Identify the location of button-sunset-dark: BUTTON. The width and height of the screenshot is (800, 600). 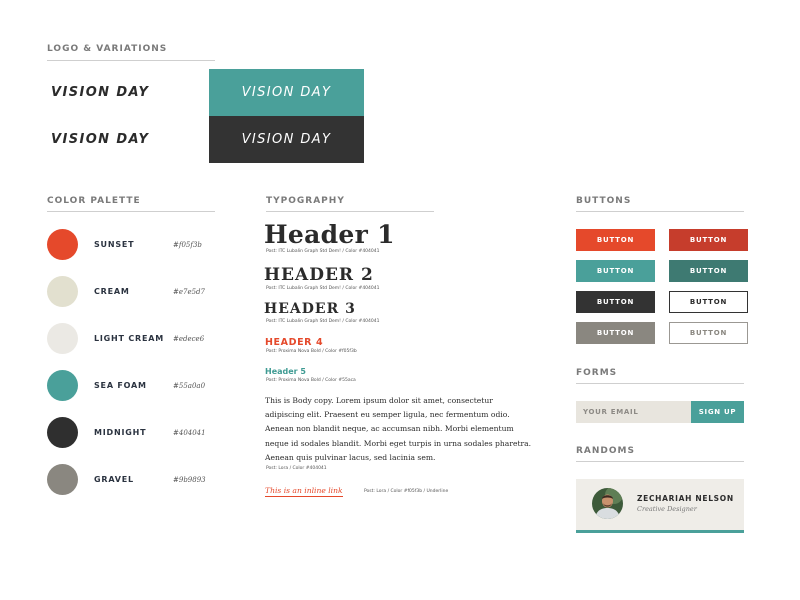
(708, 240).